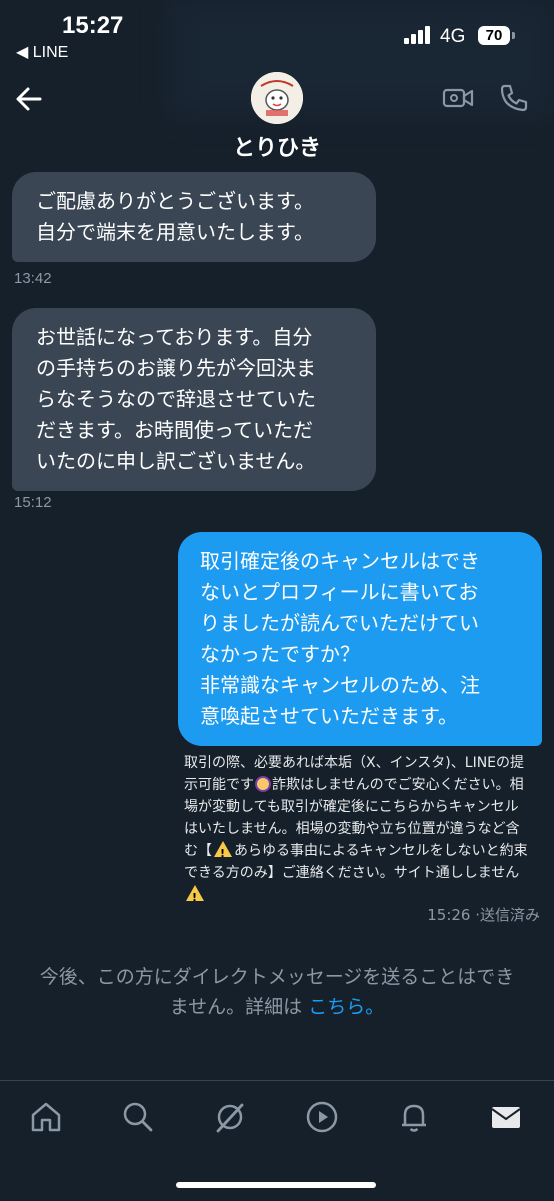 The width and height of the screenshot is (554, 1201). Describe the element at coordinates (276, 1185) in the screenshot. I see `home-indicator` at that location.